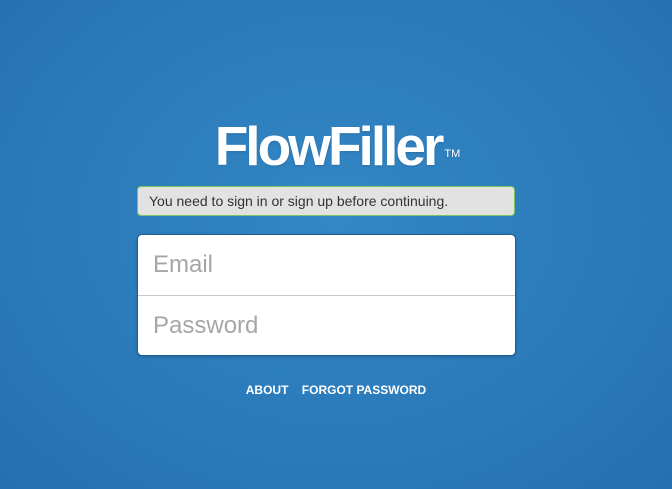 The width and height of the screenshot is (672, 489). I want to click on login-form, so click(326, 295).